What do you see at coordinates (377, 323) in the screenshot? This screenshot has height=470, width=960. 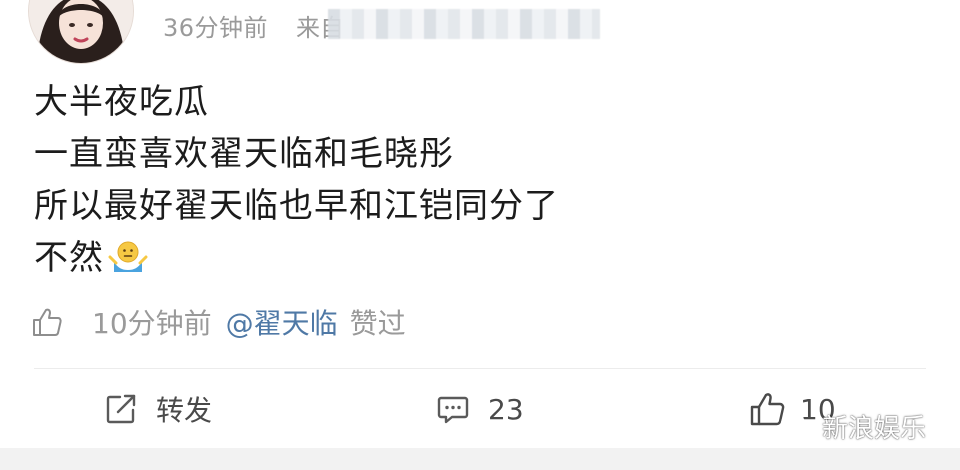 I see `liked-label: 赞过` at bounding box center [377, 323].